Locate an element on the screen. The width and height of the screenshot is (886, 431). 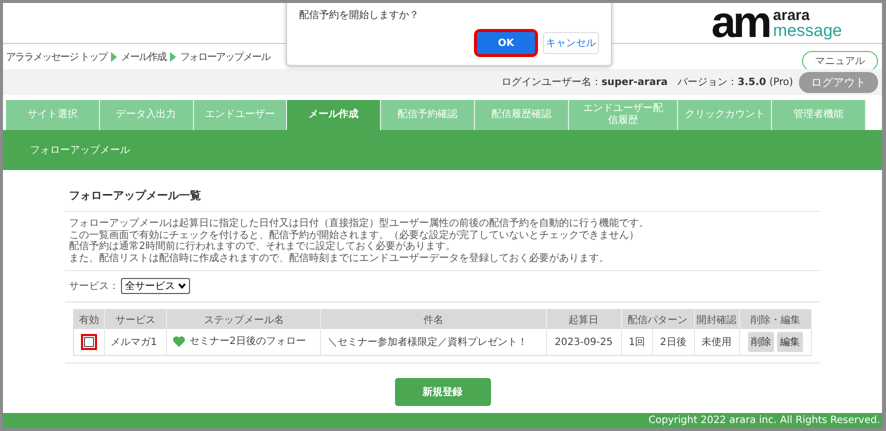
table-cell-text: セミナー2日後のフォロー is located at coordinates (247, 341).